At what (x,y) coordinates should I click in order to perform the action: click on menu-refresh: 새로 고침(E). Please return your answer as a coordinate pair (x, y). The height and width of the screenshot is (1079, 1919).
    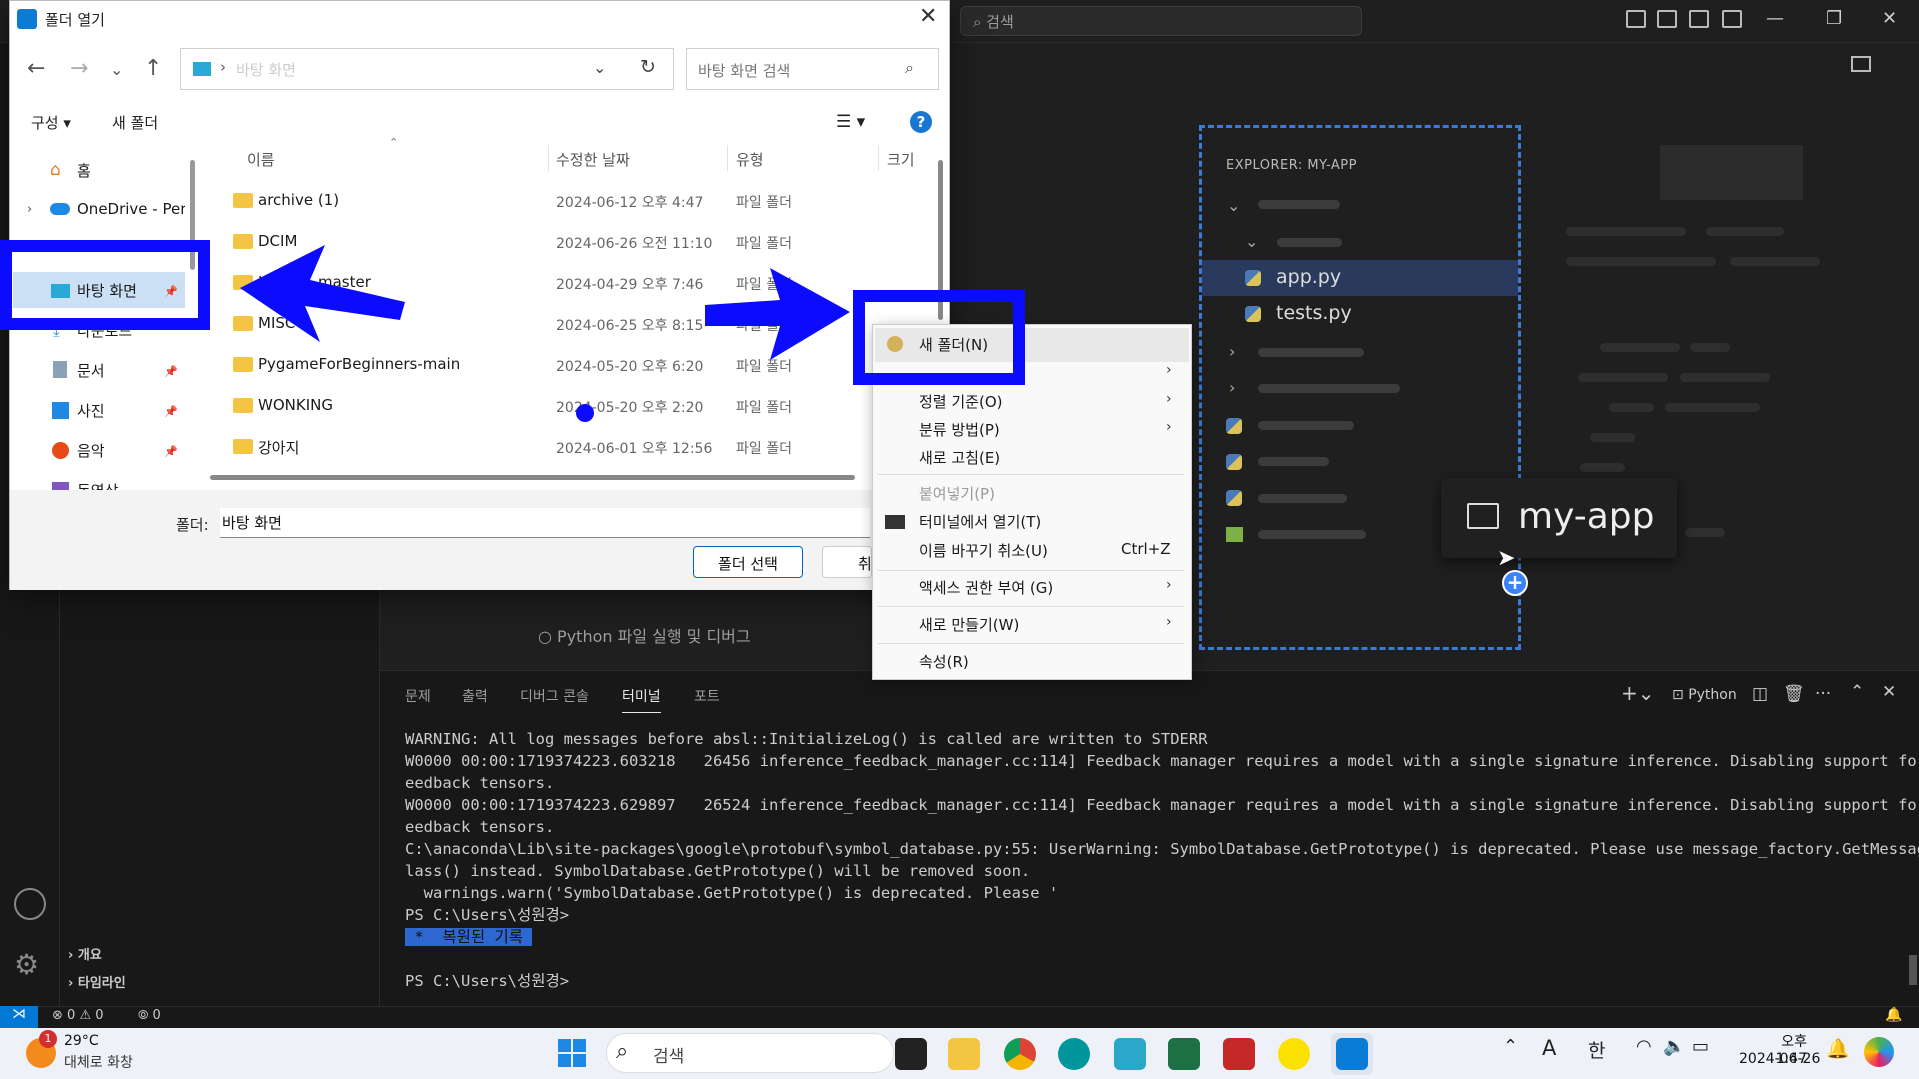
    Looking at the image, I should click on (959, 457).